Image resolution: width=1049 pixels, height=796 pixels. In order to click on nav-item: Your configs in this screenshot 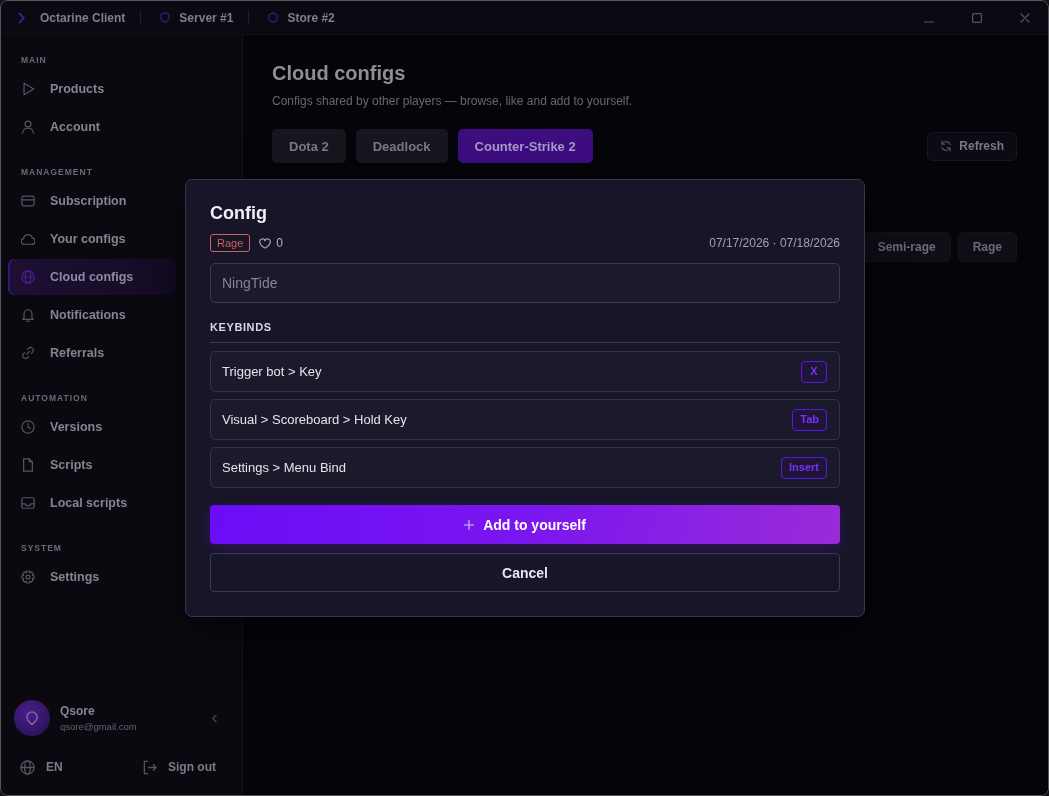, I will do `click(92, 239)`.